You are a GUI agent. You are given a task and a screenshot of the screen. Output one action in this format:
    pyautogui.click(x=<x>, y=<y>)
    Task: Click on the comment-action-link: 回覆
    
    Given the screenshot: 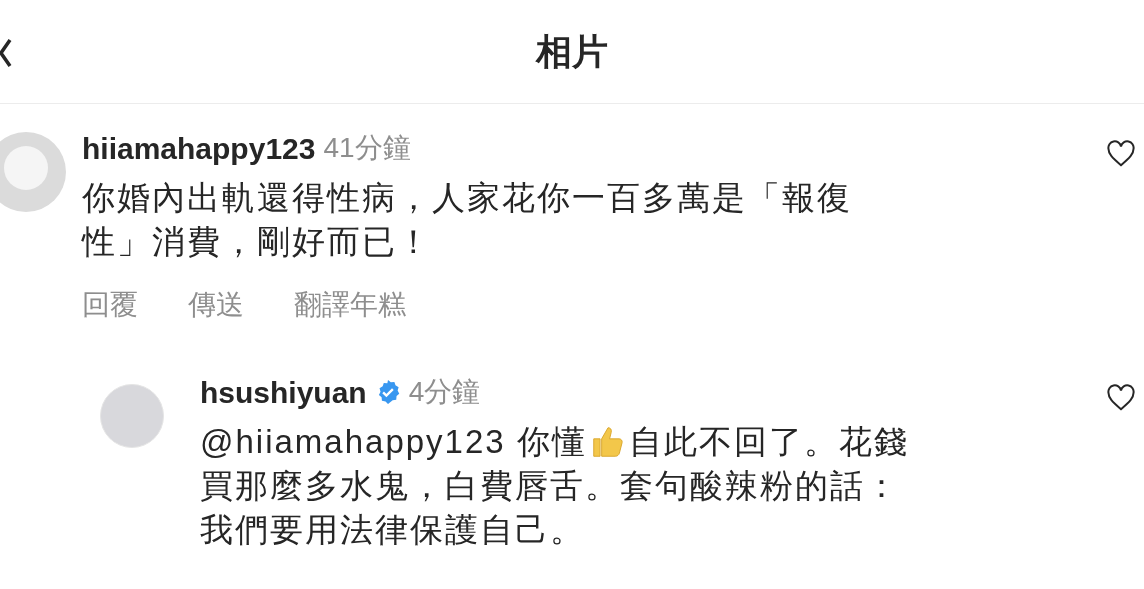 What is the action you would take?
    pyautogui.click(x=110, y=305)
    